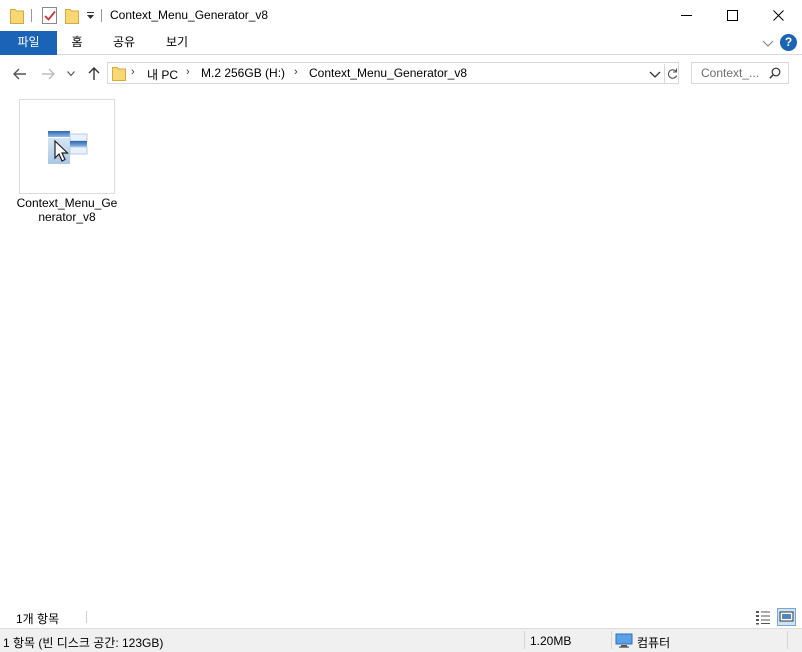 This screenshot has height=652, width=802. Describe the element at coordinates (388, 73) in the screenshot. I see `breadcrumb-folder: Context_Menu_Generator_v8` at that location.